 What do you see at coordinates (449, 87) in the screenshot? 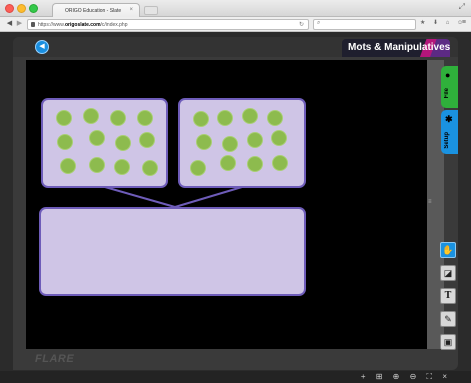
I see `tab-file: ● File` at bounding box center [449, 87].